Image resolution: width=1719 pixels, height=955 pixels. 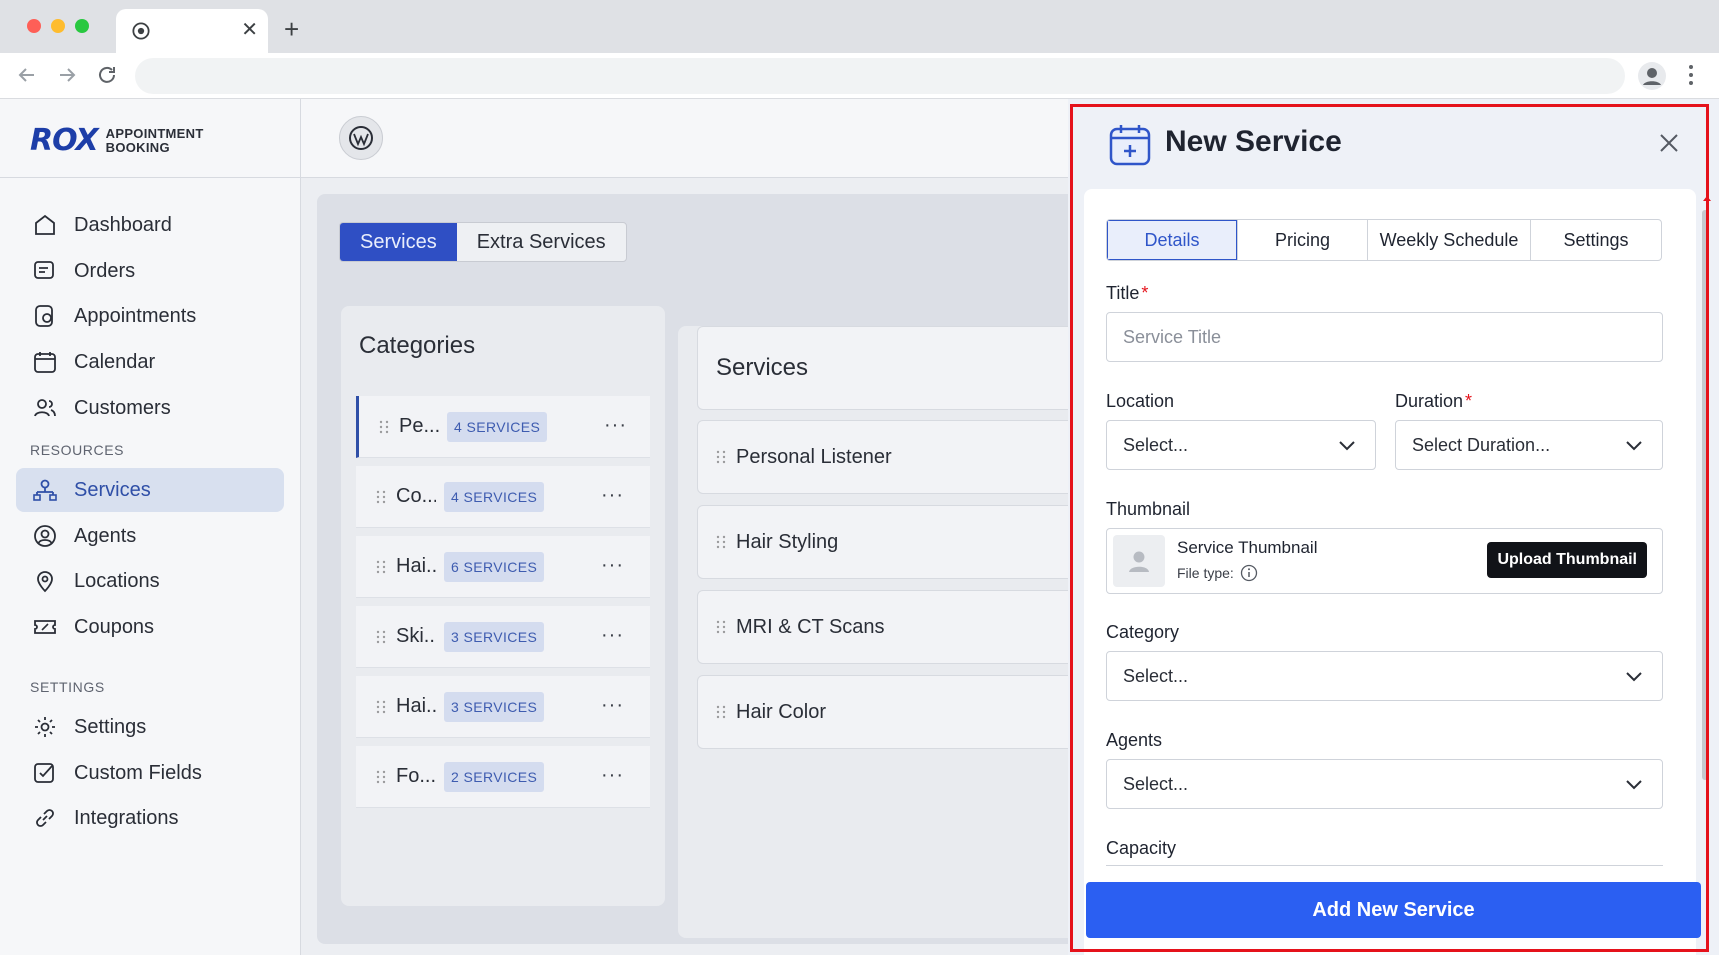 I want to click on new-tab-icon: +, so click(x=291, y=29).